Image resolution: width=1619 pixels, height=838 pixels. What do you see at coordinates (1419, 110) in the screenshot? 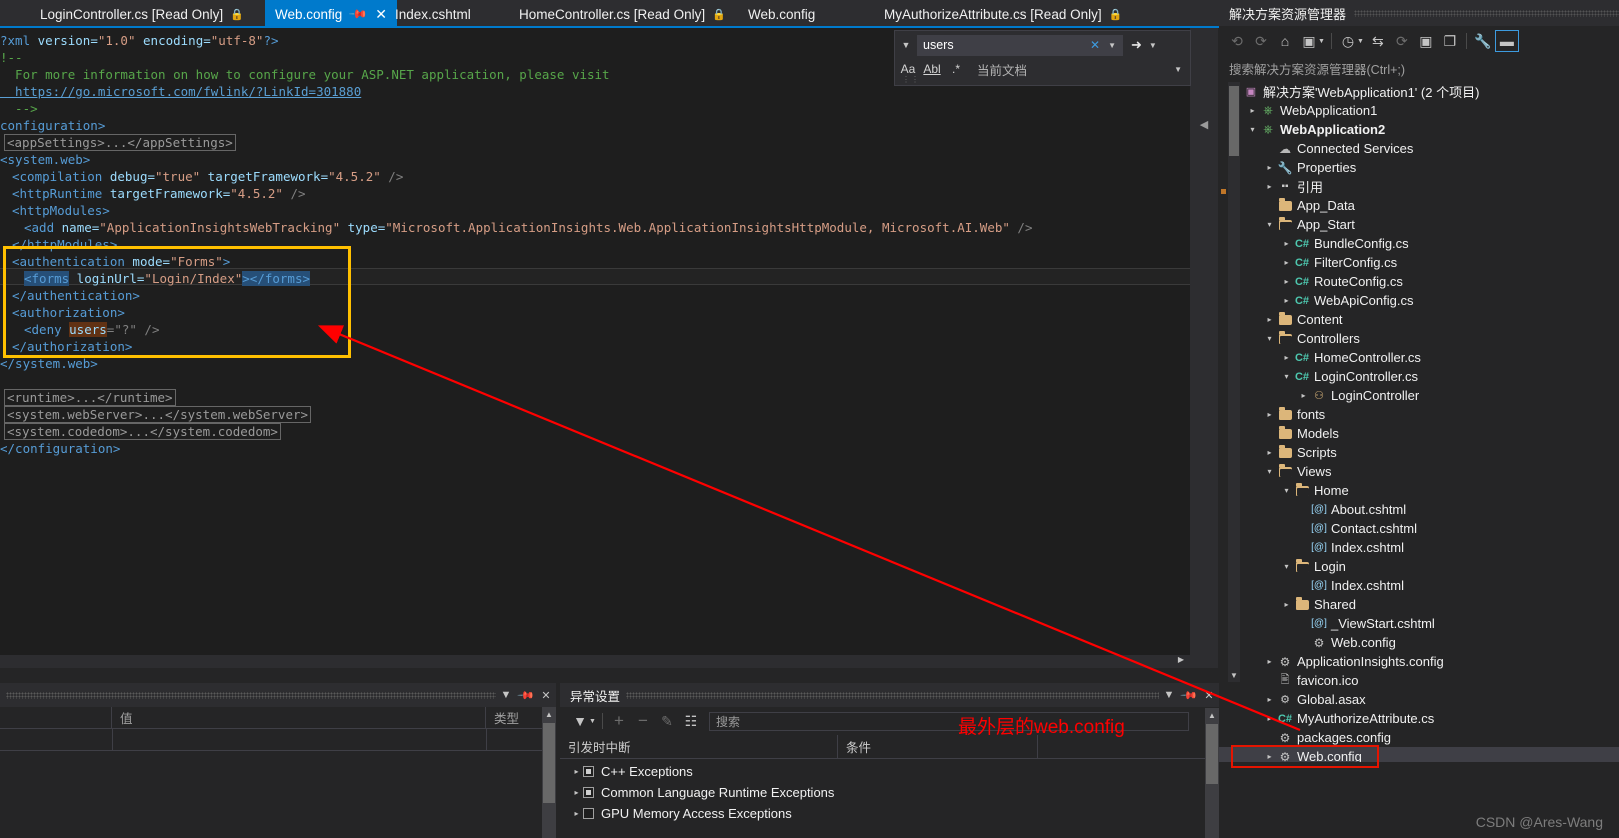
I see `tree-item: ▸ ⎈ WebApplication1` at bounding box center [1419, 110].